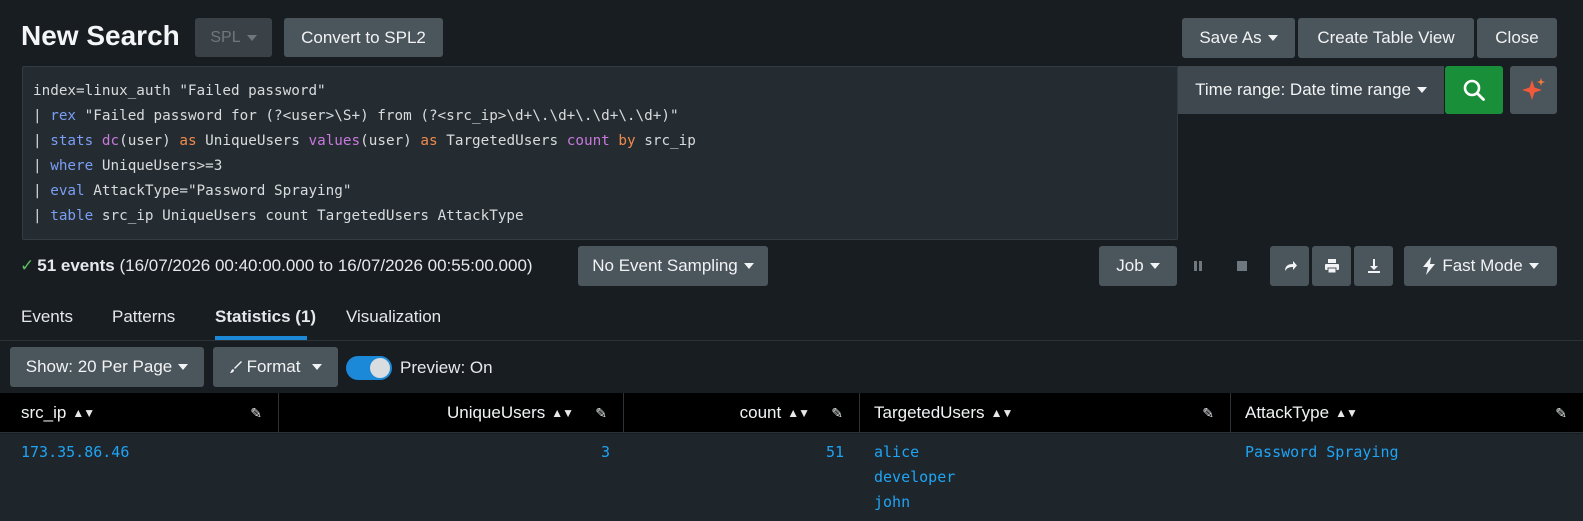  I want to click on search-query-line: index=linux_auth "Failed password", so click(600, 91).